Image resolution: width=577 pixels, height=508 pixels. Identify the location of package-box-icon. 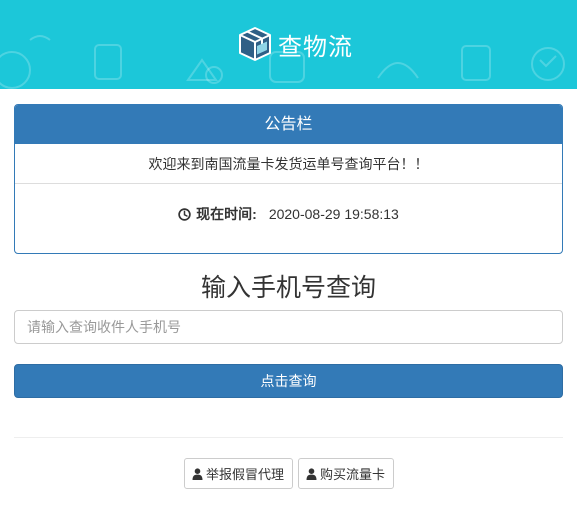
(255, 44).